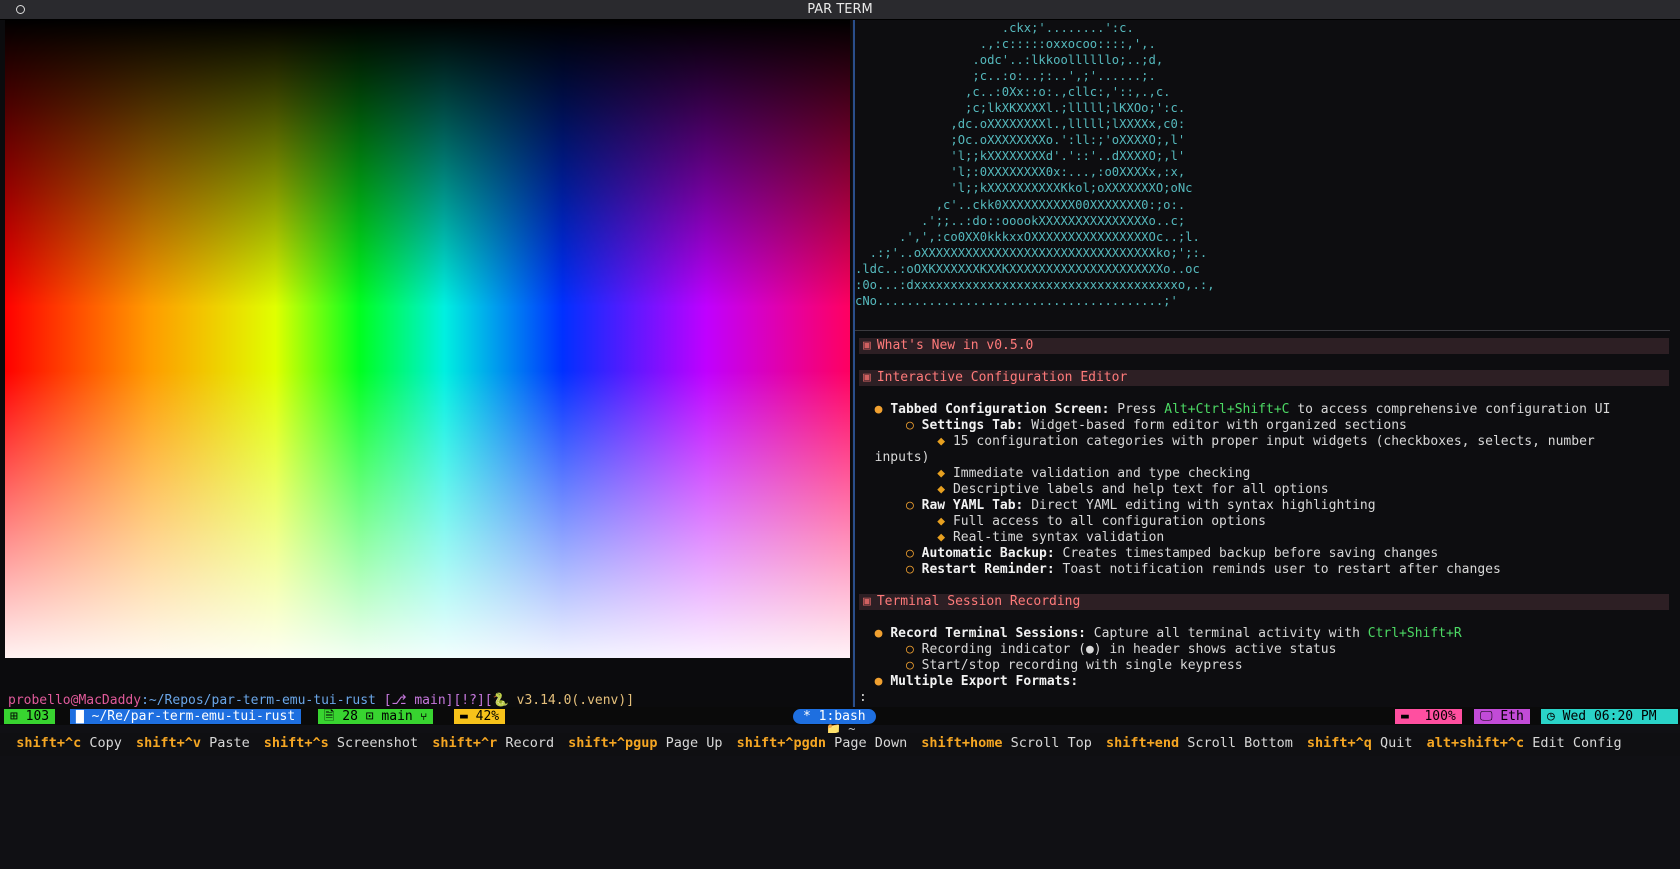 The width and height of the screenshot is (1680, 869). Describe the element at coordinates (1264, 346) in the screenshot. I see `heading-whats-new: ▣ What's New in v0.5.0` at that location.